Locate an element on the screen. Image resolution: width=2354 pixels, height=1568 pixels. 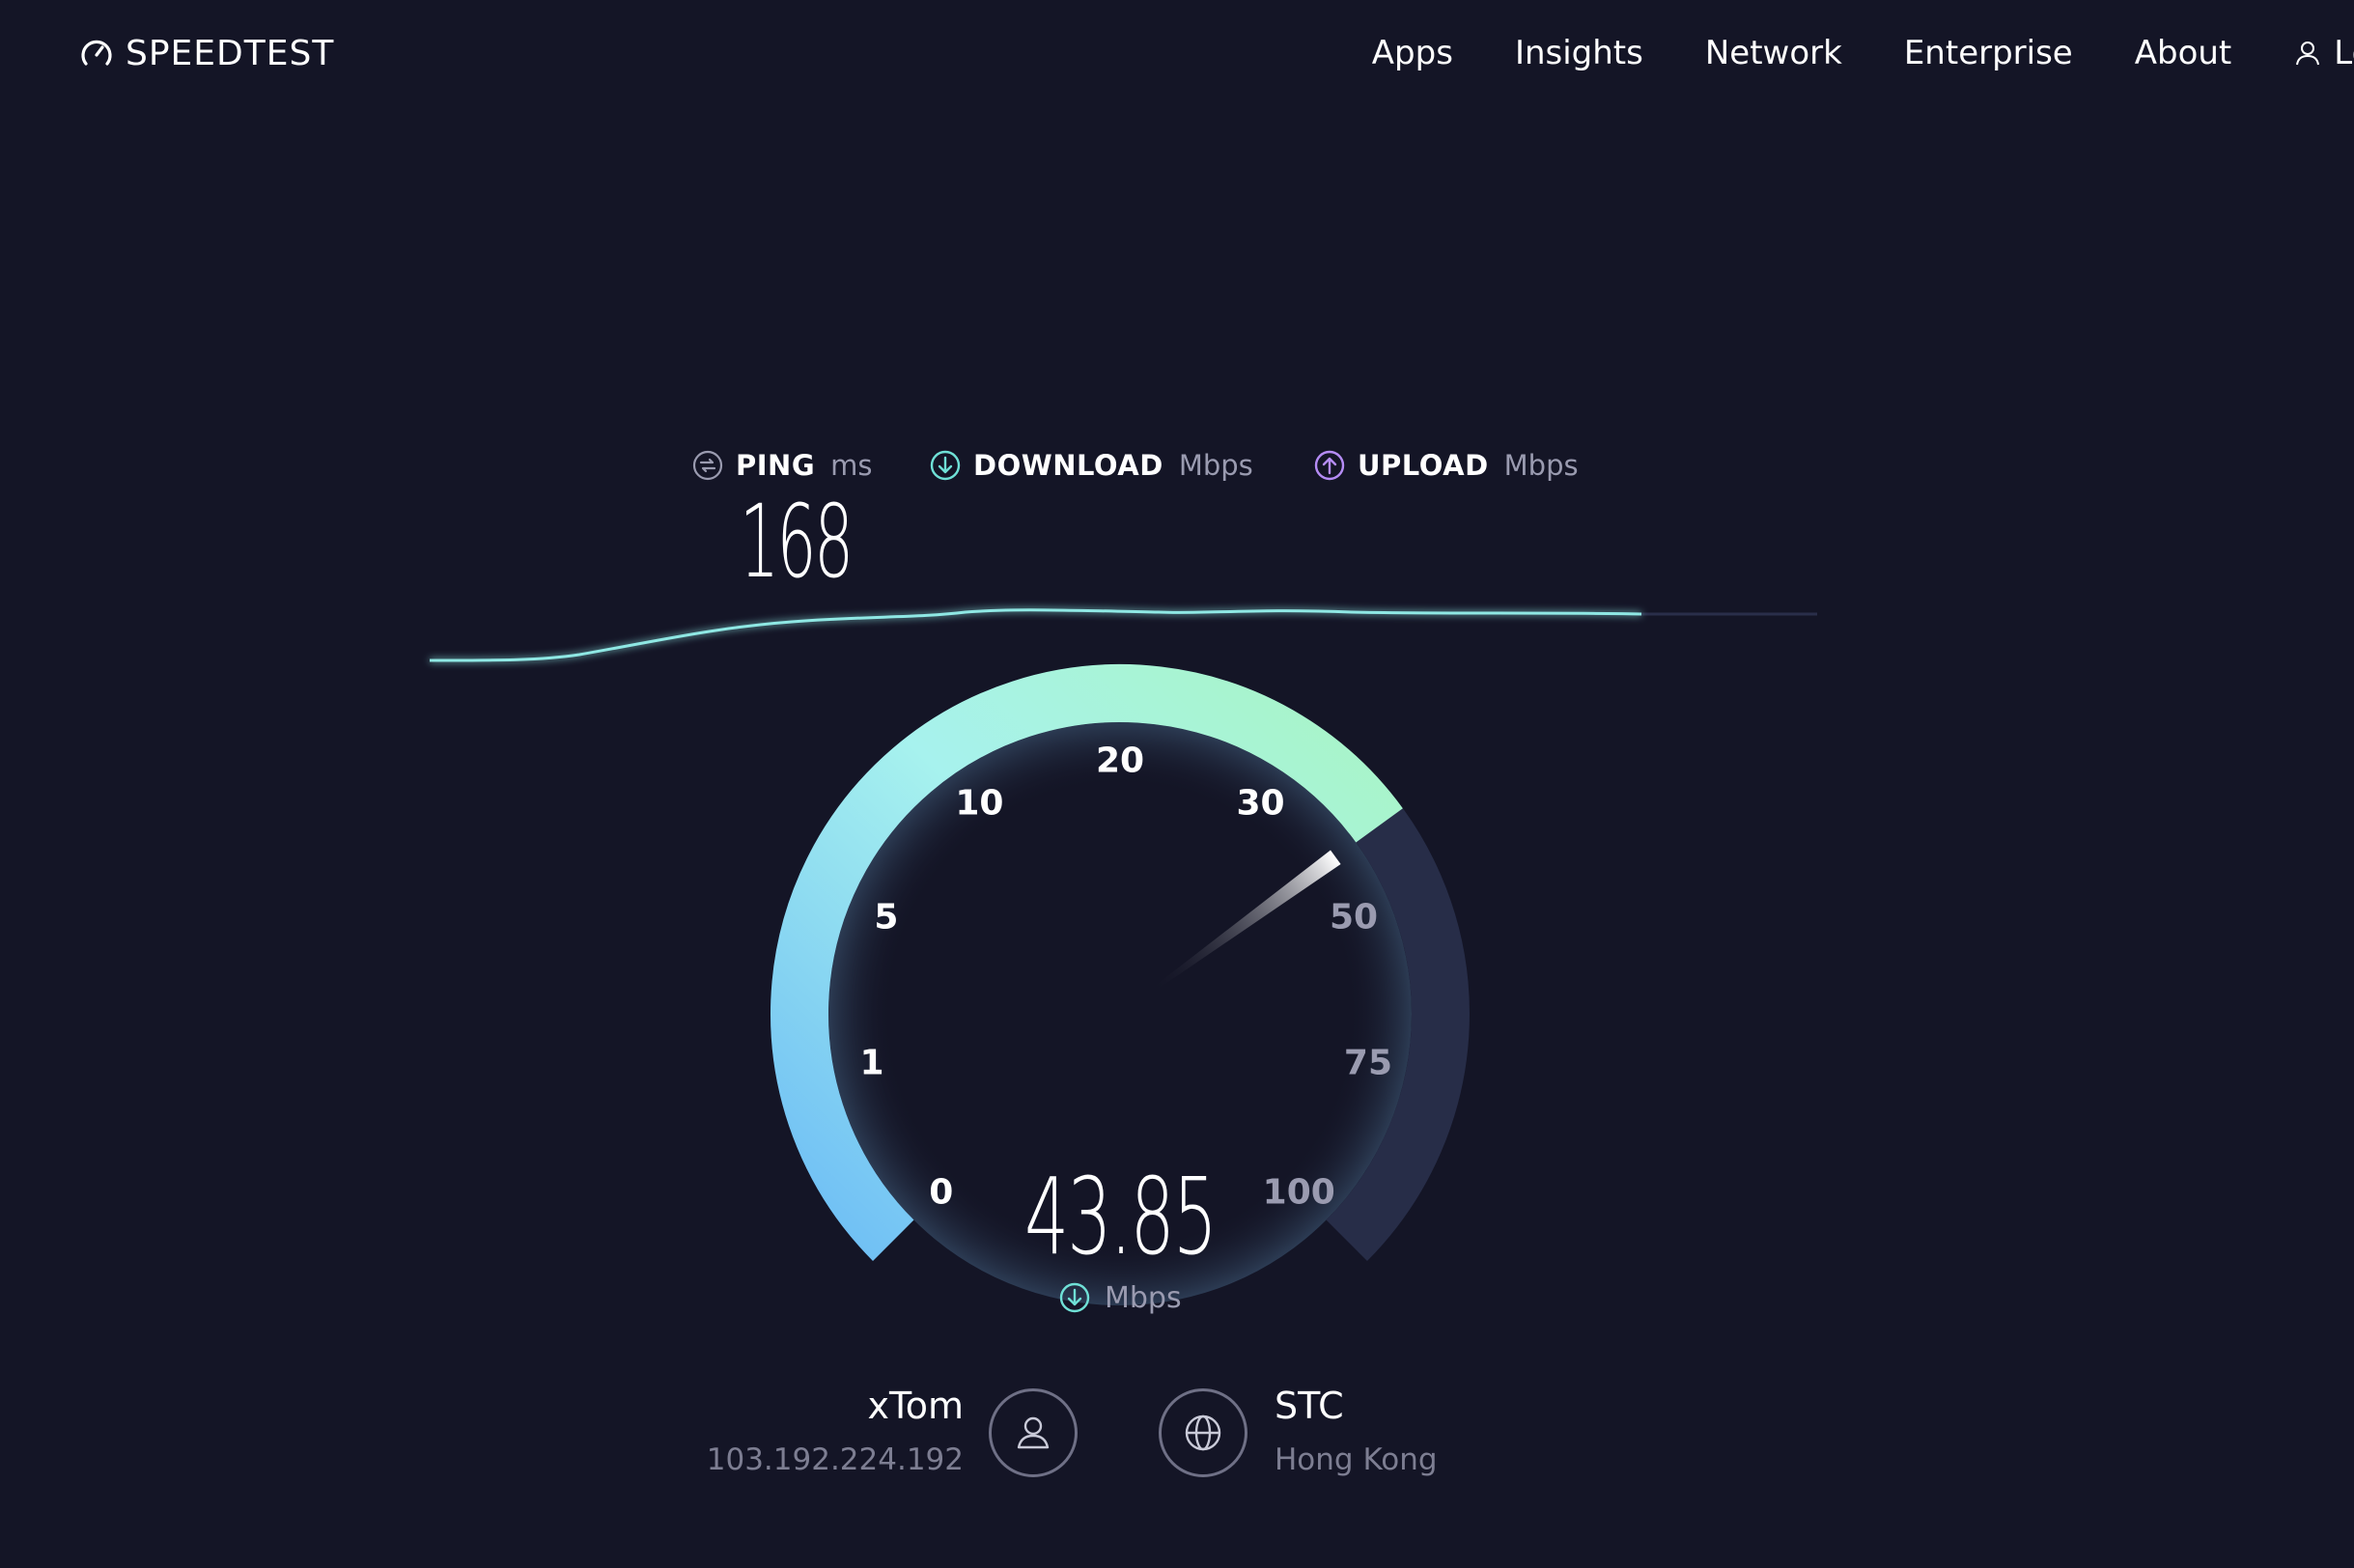
gauge-tick-label: 30 is located at coordinates (1260, 804).